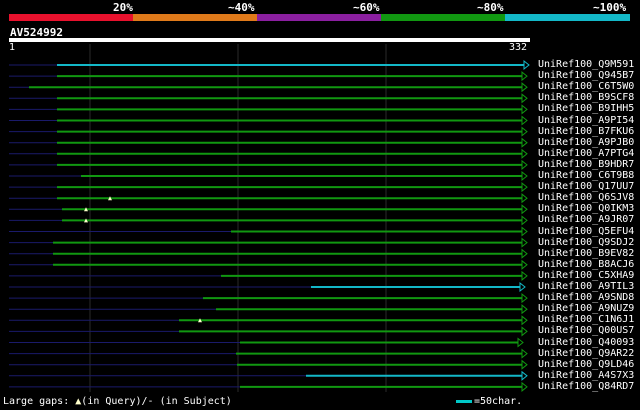  What do you see at coordinates (36, 401) in the screenshot?
I see `footer-gaps-prefix: Large gaps:` at bounding box center [36, 401].